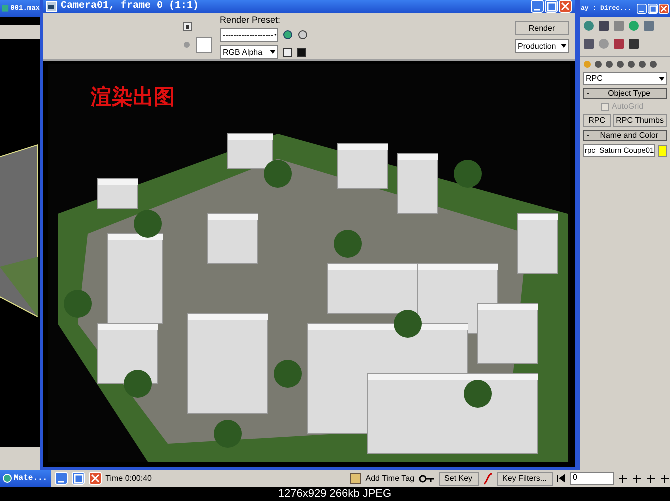  What do you see at coordinates (130, 6) in the screenshot?
I see `window-title: Camera01, frame 0 (1:1)` at bounding box center [130, 6].